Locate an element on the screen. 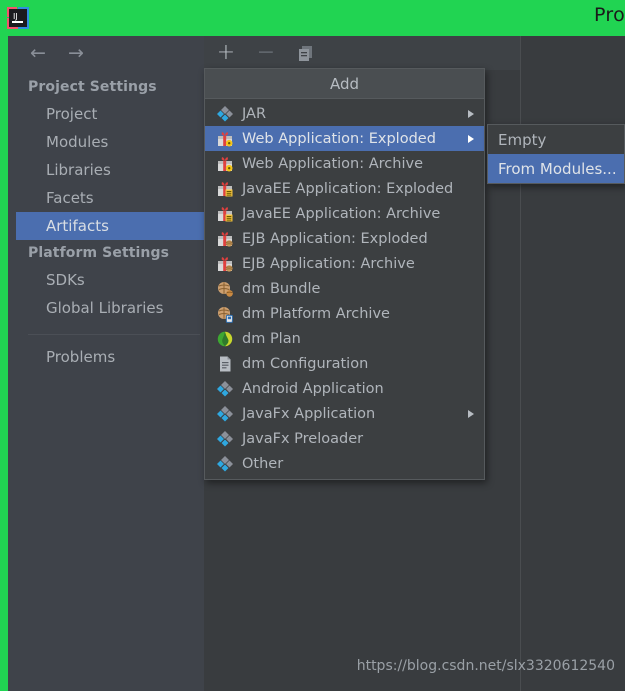 This screenshot has height=691, width=625. sidebar-item-sdks: SDKs is located at coordinates (114, 280).